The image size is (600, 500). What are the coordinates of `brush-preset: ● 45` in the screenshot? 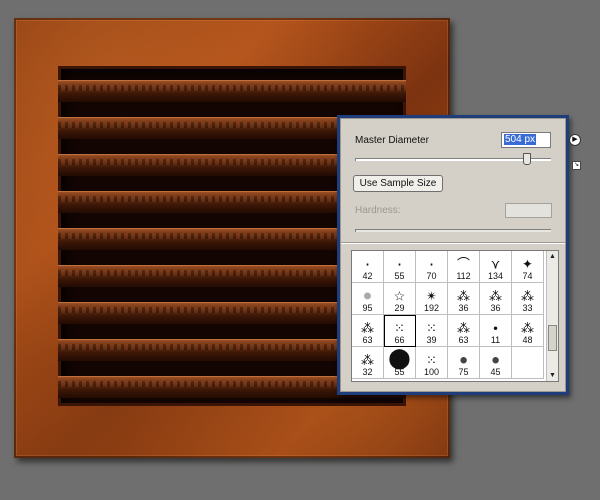 It's located at (496, 363).